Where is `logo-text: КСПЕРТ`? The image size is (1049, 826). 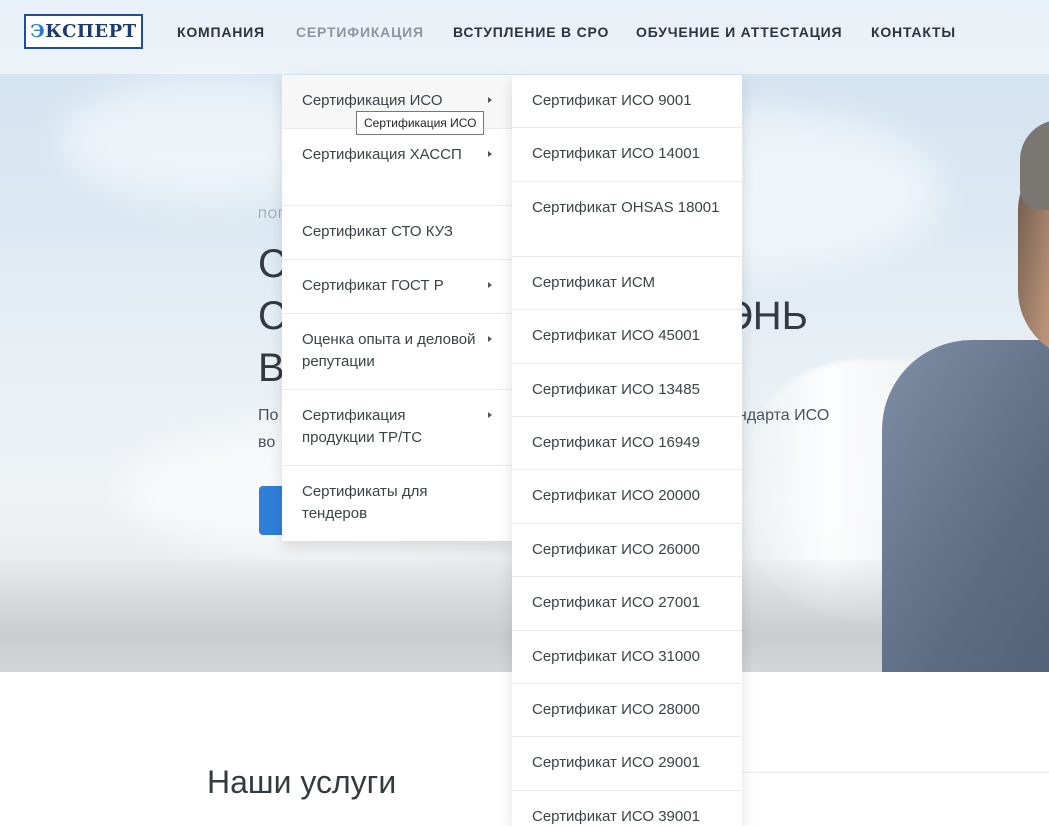
logo-text: КСПЕРТ is located at coordinates (91, 31).